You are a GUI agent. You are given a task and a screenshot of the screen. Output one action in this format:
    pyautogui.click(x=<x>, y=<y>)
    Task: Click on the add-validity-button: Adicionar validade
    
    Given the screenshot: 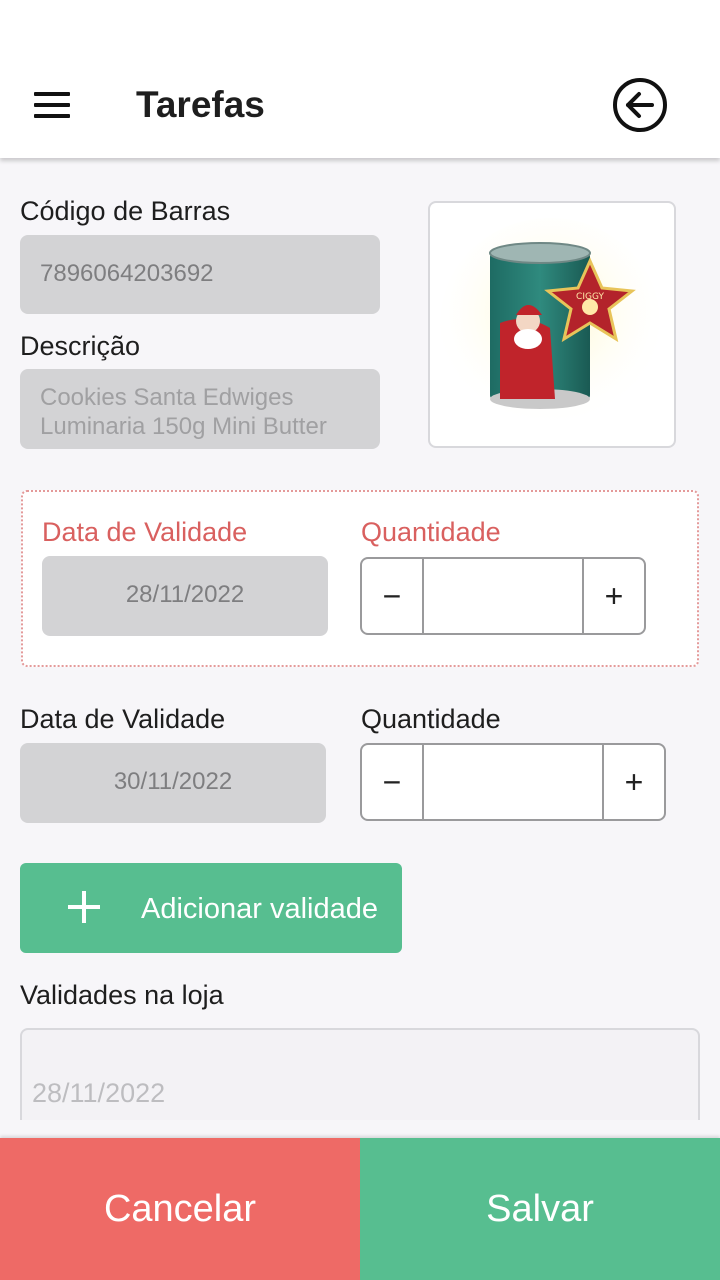 What is the action you would take?
    pyautogui.click(x=211, y=908)
    